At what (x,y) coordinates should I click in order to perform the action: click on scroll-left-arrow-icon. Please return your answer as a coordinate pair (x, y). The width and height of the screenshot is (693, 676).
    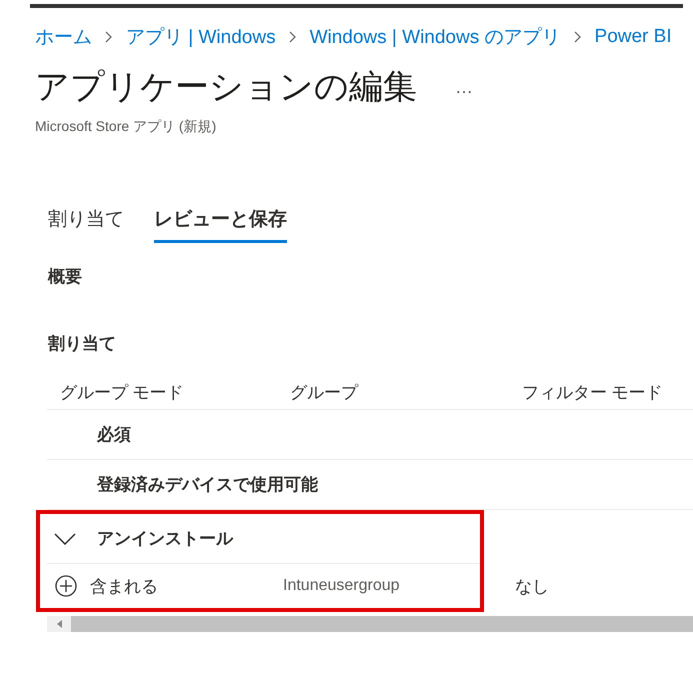
    Looking at the image, I should click on (60, 624).